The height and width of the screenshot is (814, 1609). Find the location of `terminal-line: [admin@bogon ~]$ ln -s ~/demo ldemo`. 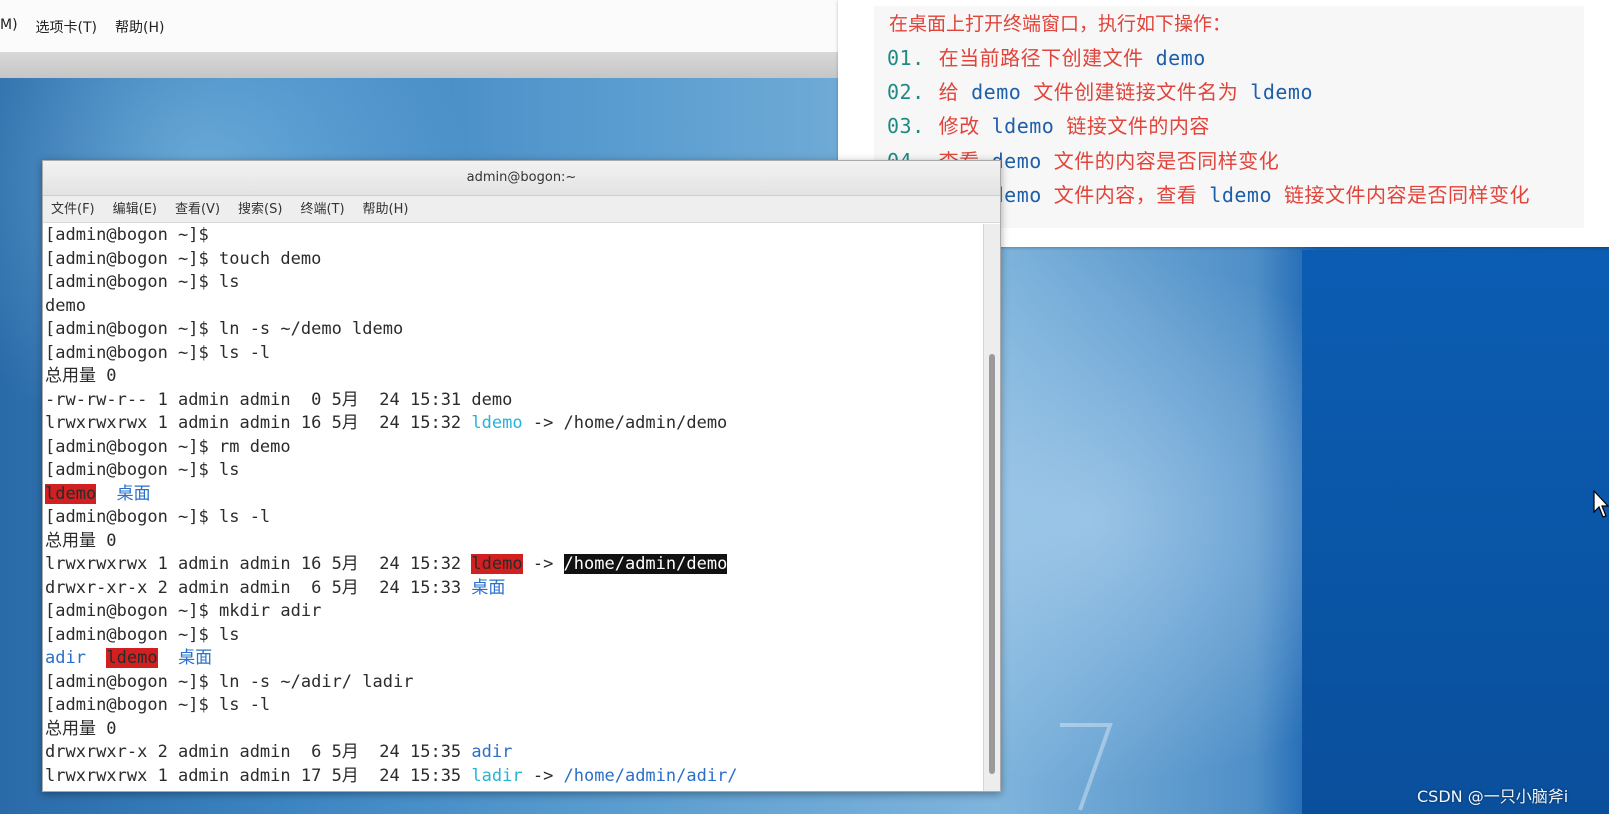

terminal-line: [admin@bogon ~]$ ln -s ~/demo ldemo is located at coordinates (513, 330).